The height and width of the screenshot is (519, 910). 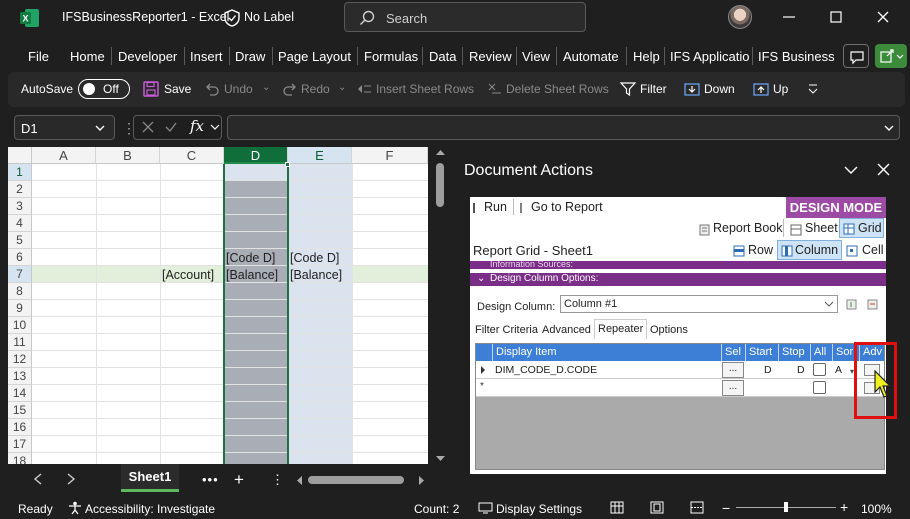 What do you see at coordinates (836, 17) in the screenshot?
I see `maximize-icon` at bounding box center [836, 17].